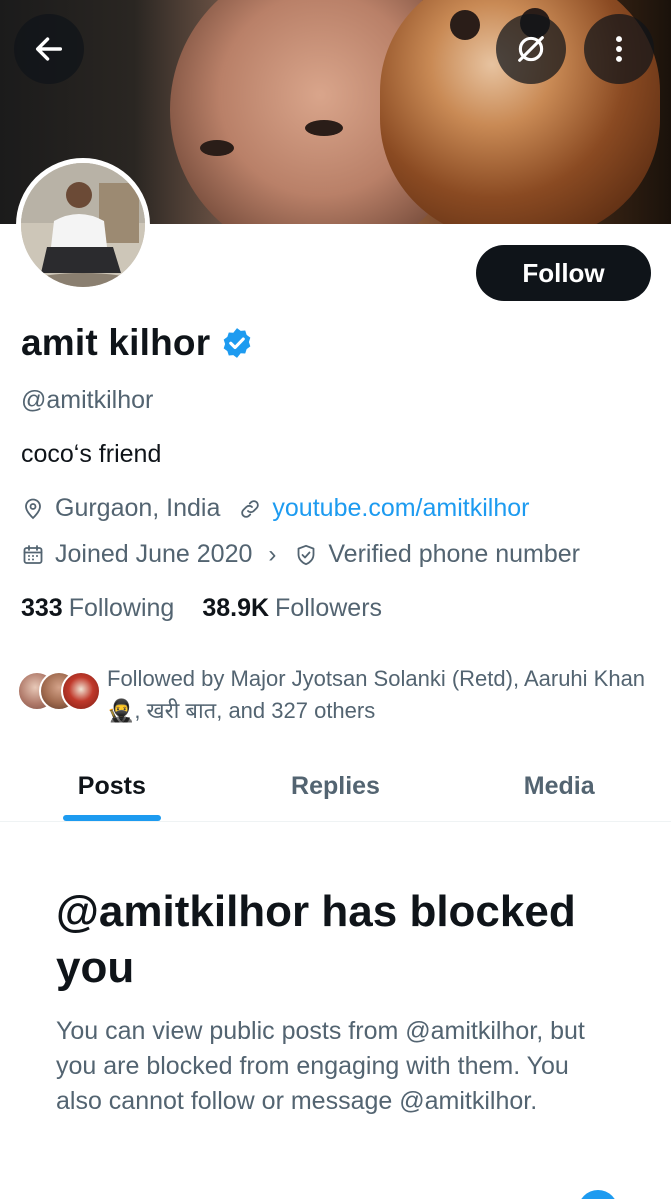 This screenshot has width=671, height=1199. Describe the element at coordinates (33, 508) in the screenshot. I see `location-pin-icon` at that location.